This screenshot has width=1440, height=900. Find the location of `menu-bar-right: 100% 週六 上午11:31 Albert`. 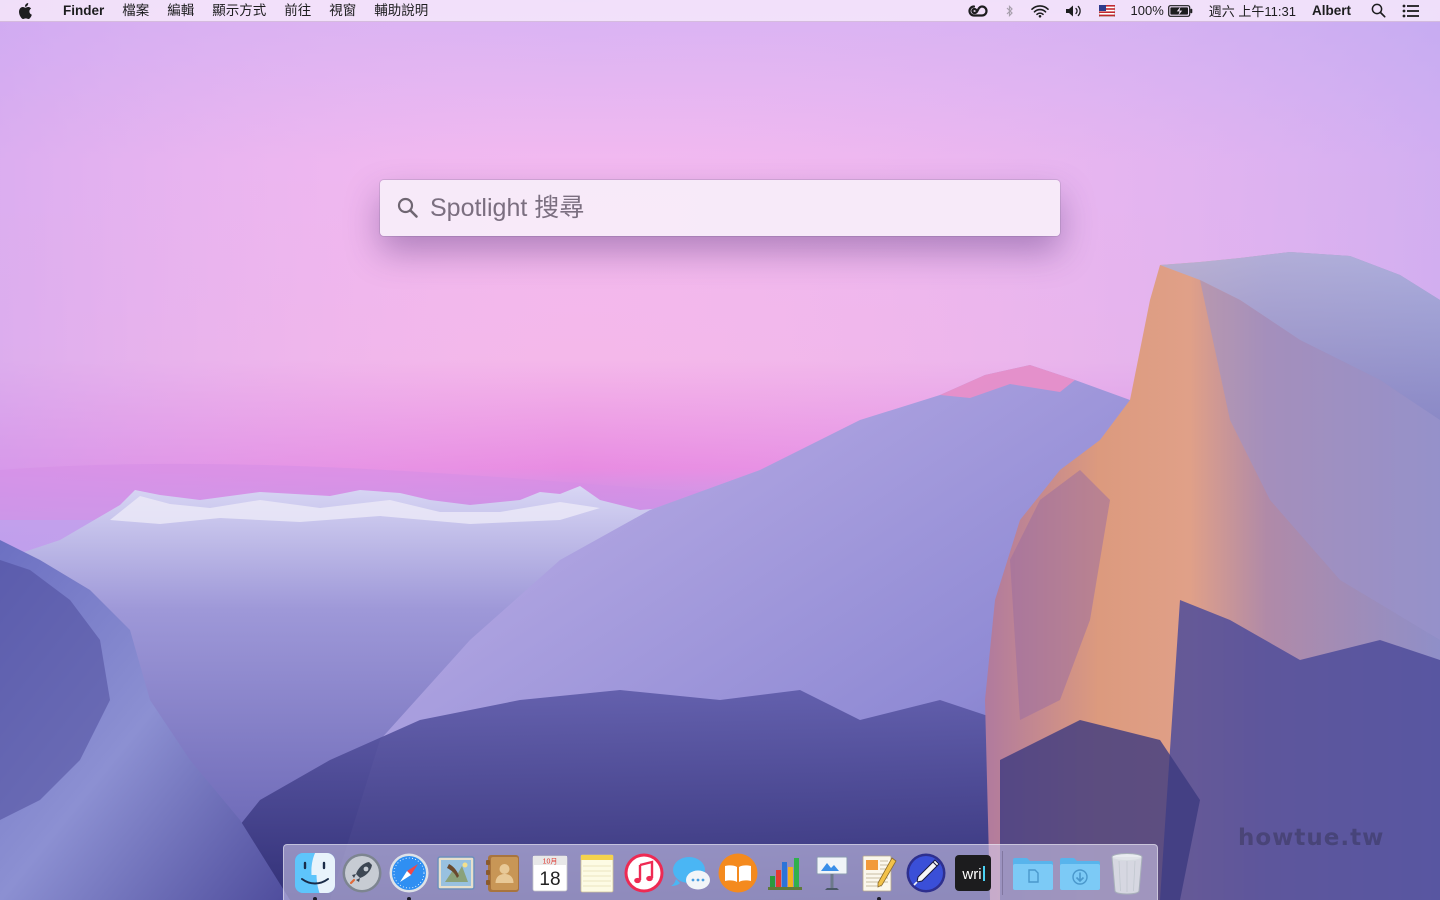

menu-bar-right: 100% 週六 上午11:31 Albert is located at coordinates (1195, 11).